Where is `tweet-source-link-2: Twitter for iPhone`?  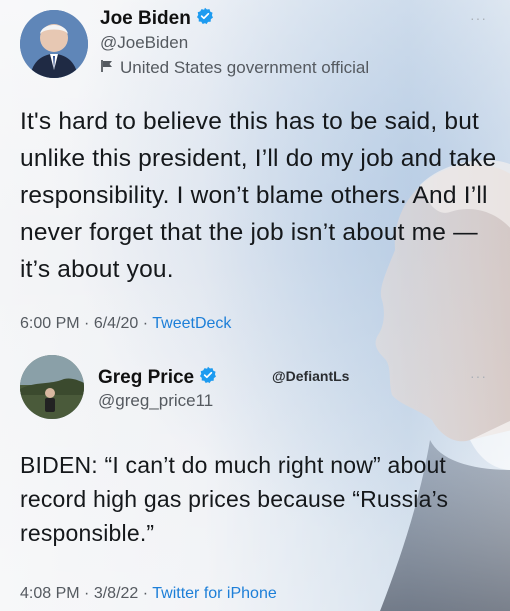 tweet-source-link-2: Twitter for iPhone is located at coordinates (214, 593).